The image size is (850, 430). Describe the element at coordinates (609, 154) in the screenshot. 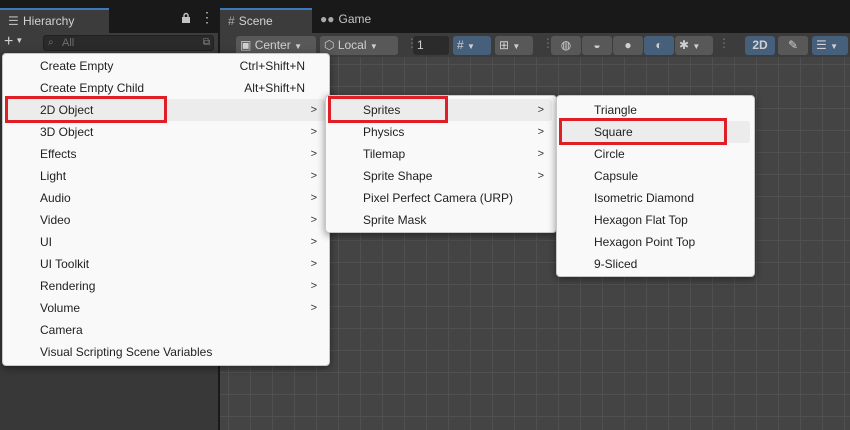

I see `menu-item-label: Circle` at that location.